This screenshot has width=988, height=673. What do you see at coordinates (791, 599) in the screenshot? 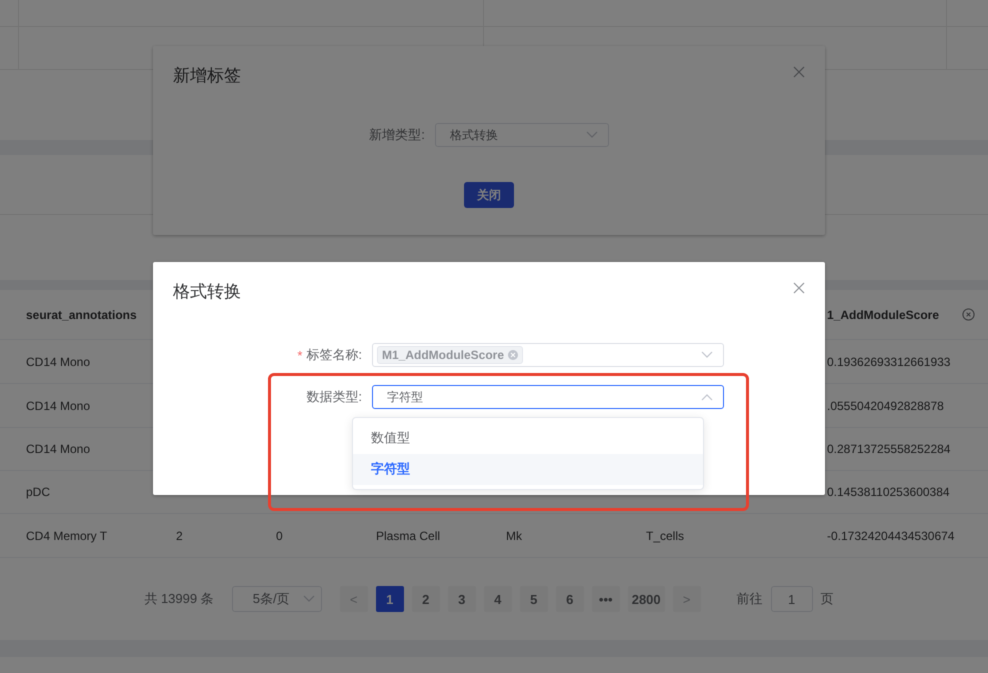
I see `goto-page-field: 1` at bounding box center [791, 599].